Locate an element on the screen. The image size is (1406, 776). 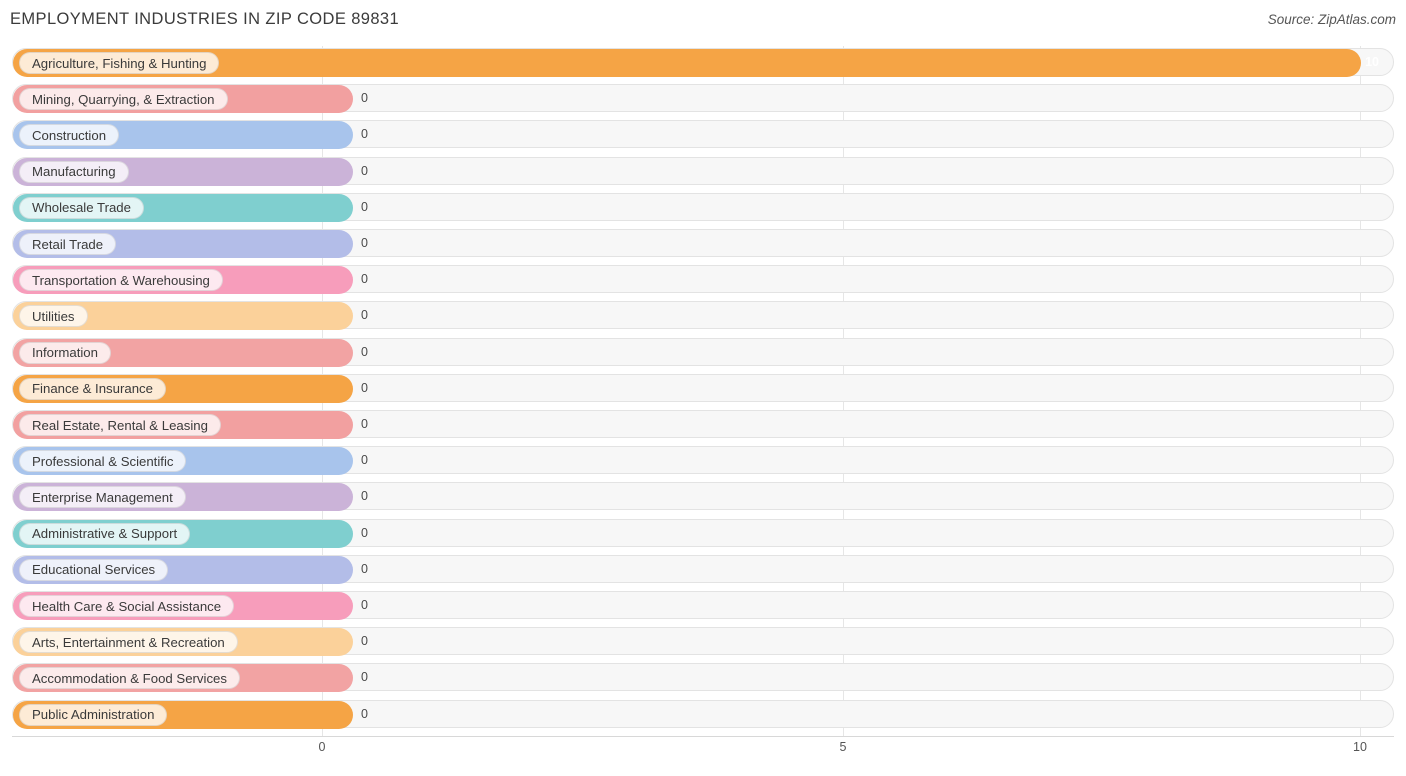
category-text: Administrative & Support is located at coordinates (105, 534).